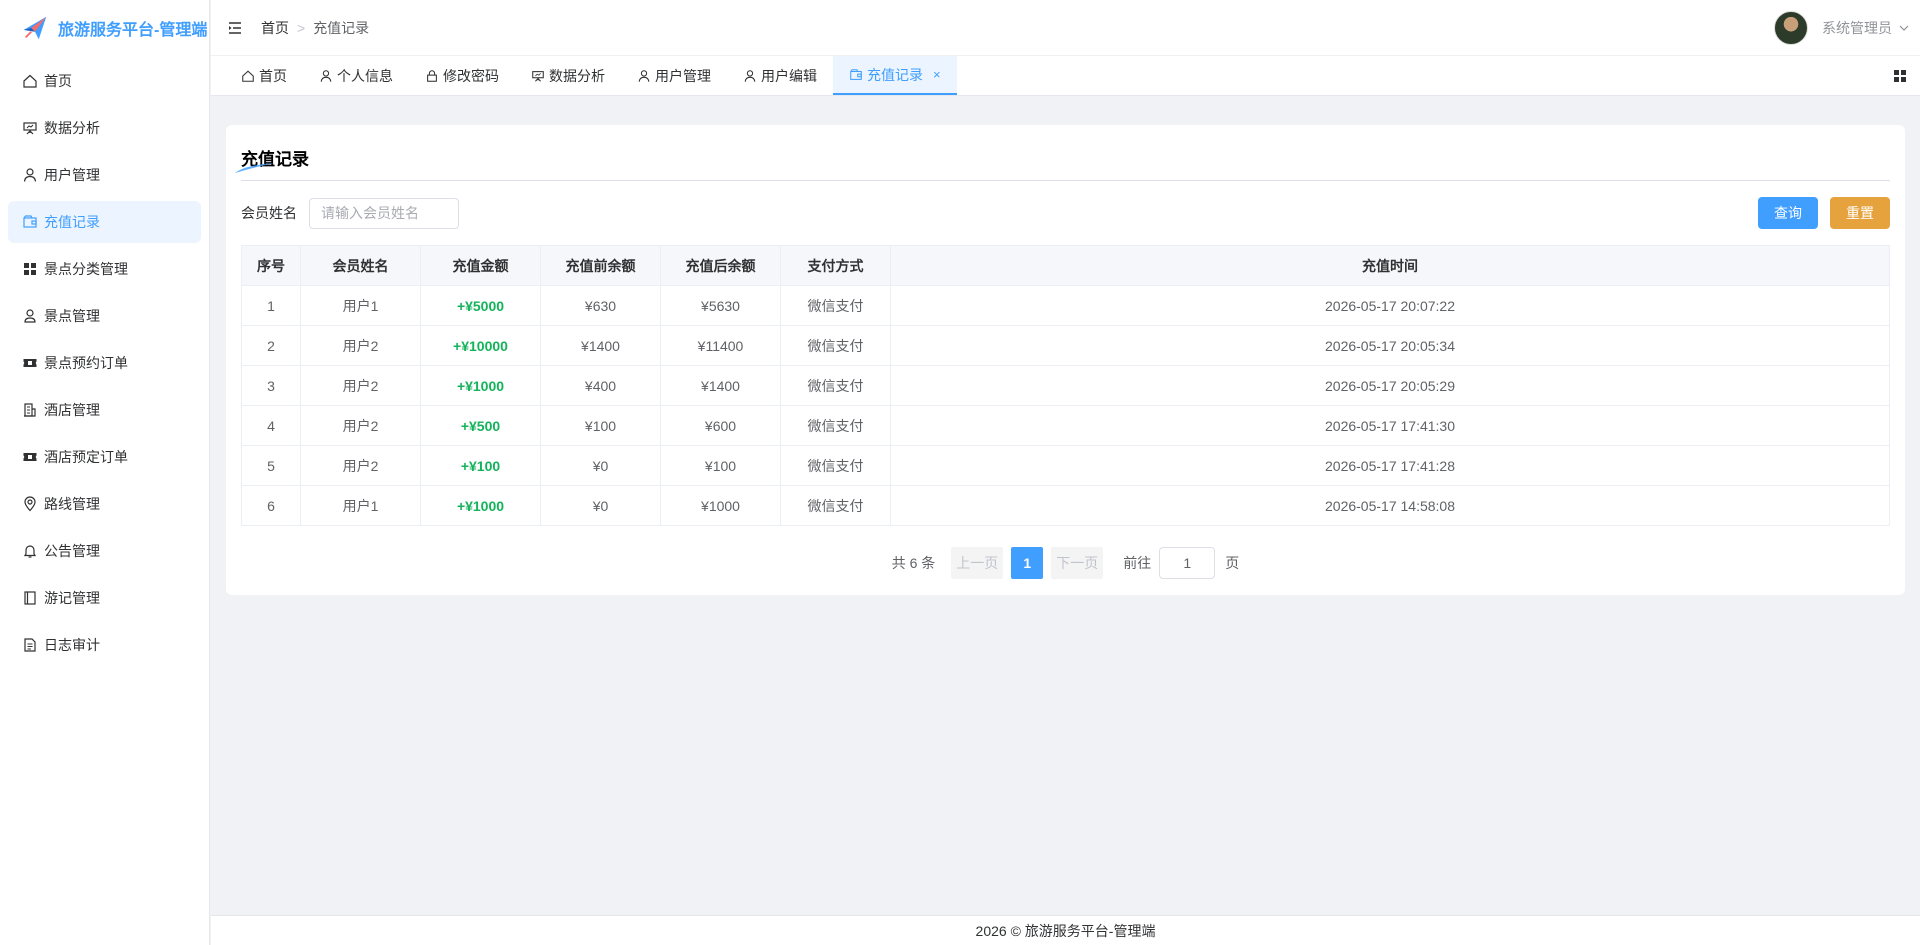 Image resolution: width=1920 pixels, height=945 pixels. Describe the element at coordinates (1824, 213) in the screenshot. I see `search-buttons: 查询 重置` at that location.